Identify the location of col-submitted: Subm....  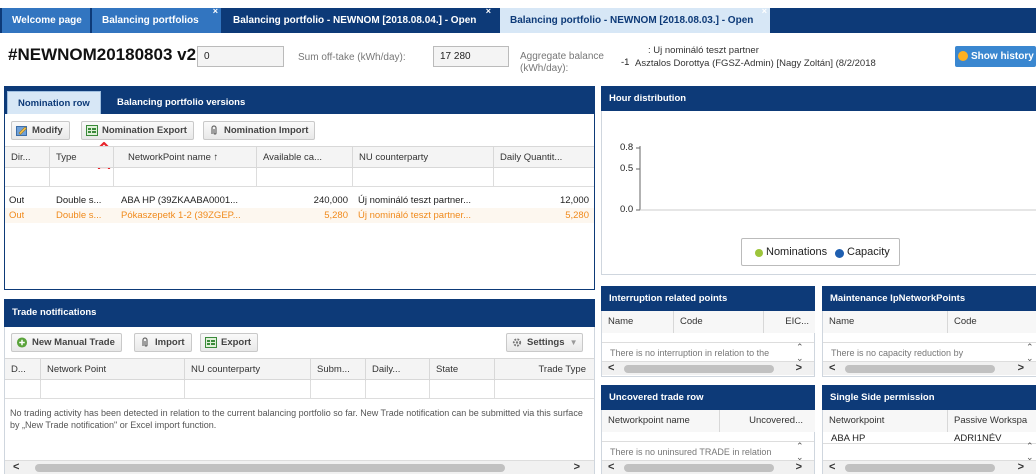
(338, 370).